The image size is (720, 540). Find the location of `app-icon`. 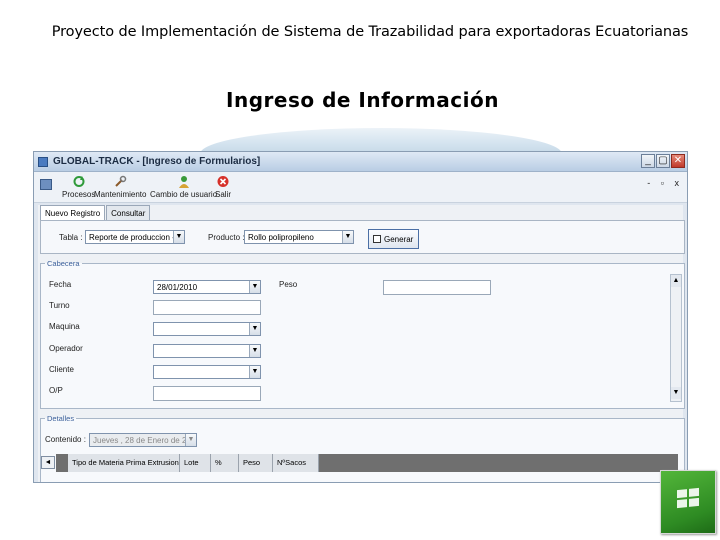

app-icon is located at coordinates (43, 161).